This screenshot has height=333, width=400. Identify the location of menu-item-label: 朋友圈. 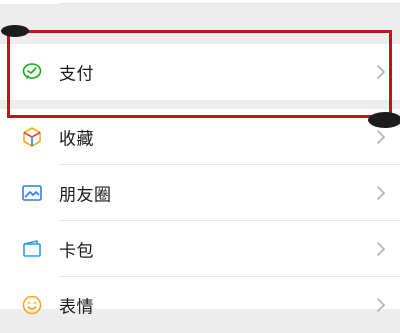
(85, 195).